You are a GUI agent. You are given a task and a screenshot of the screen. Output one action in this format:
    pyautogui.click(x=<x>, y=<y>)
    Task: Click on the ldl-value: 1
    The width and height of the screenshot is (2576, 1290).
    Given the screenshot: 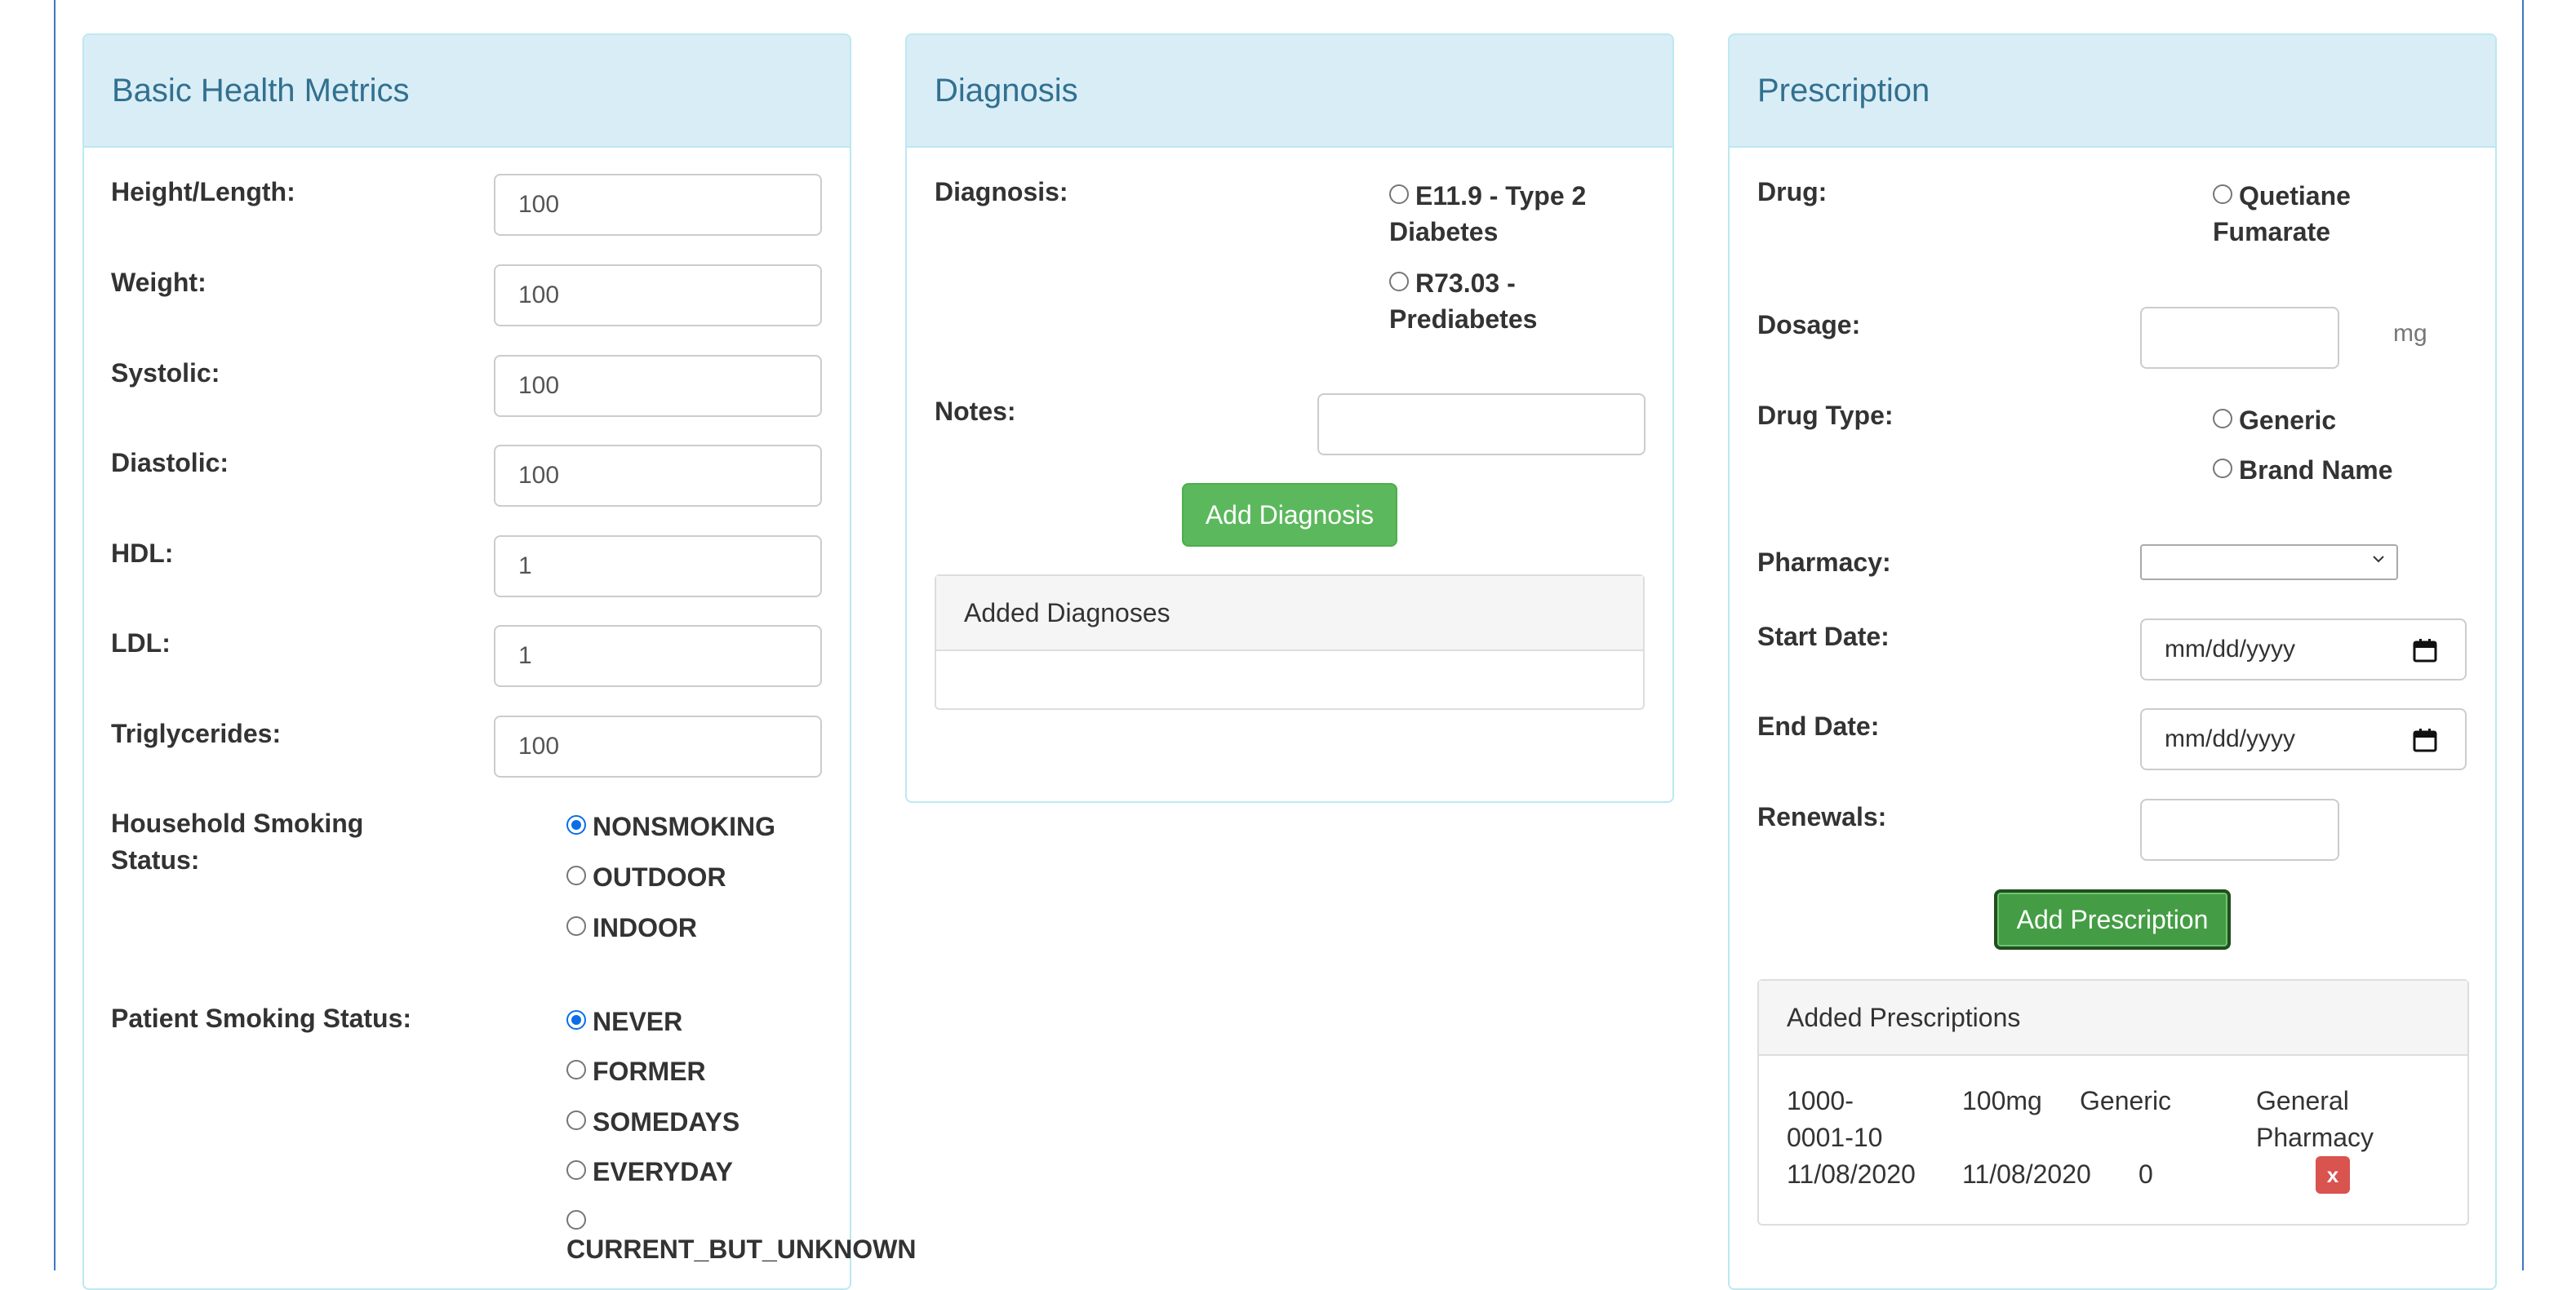 What is the action you would take?
    pyautogui.click(x=525, y=655)
    